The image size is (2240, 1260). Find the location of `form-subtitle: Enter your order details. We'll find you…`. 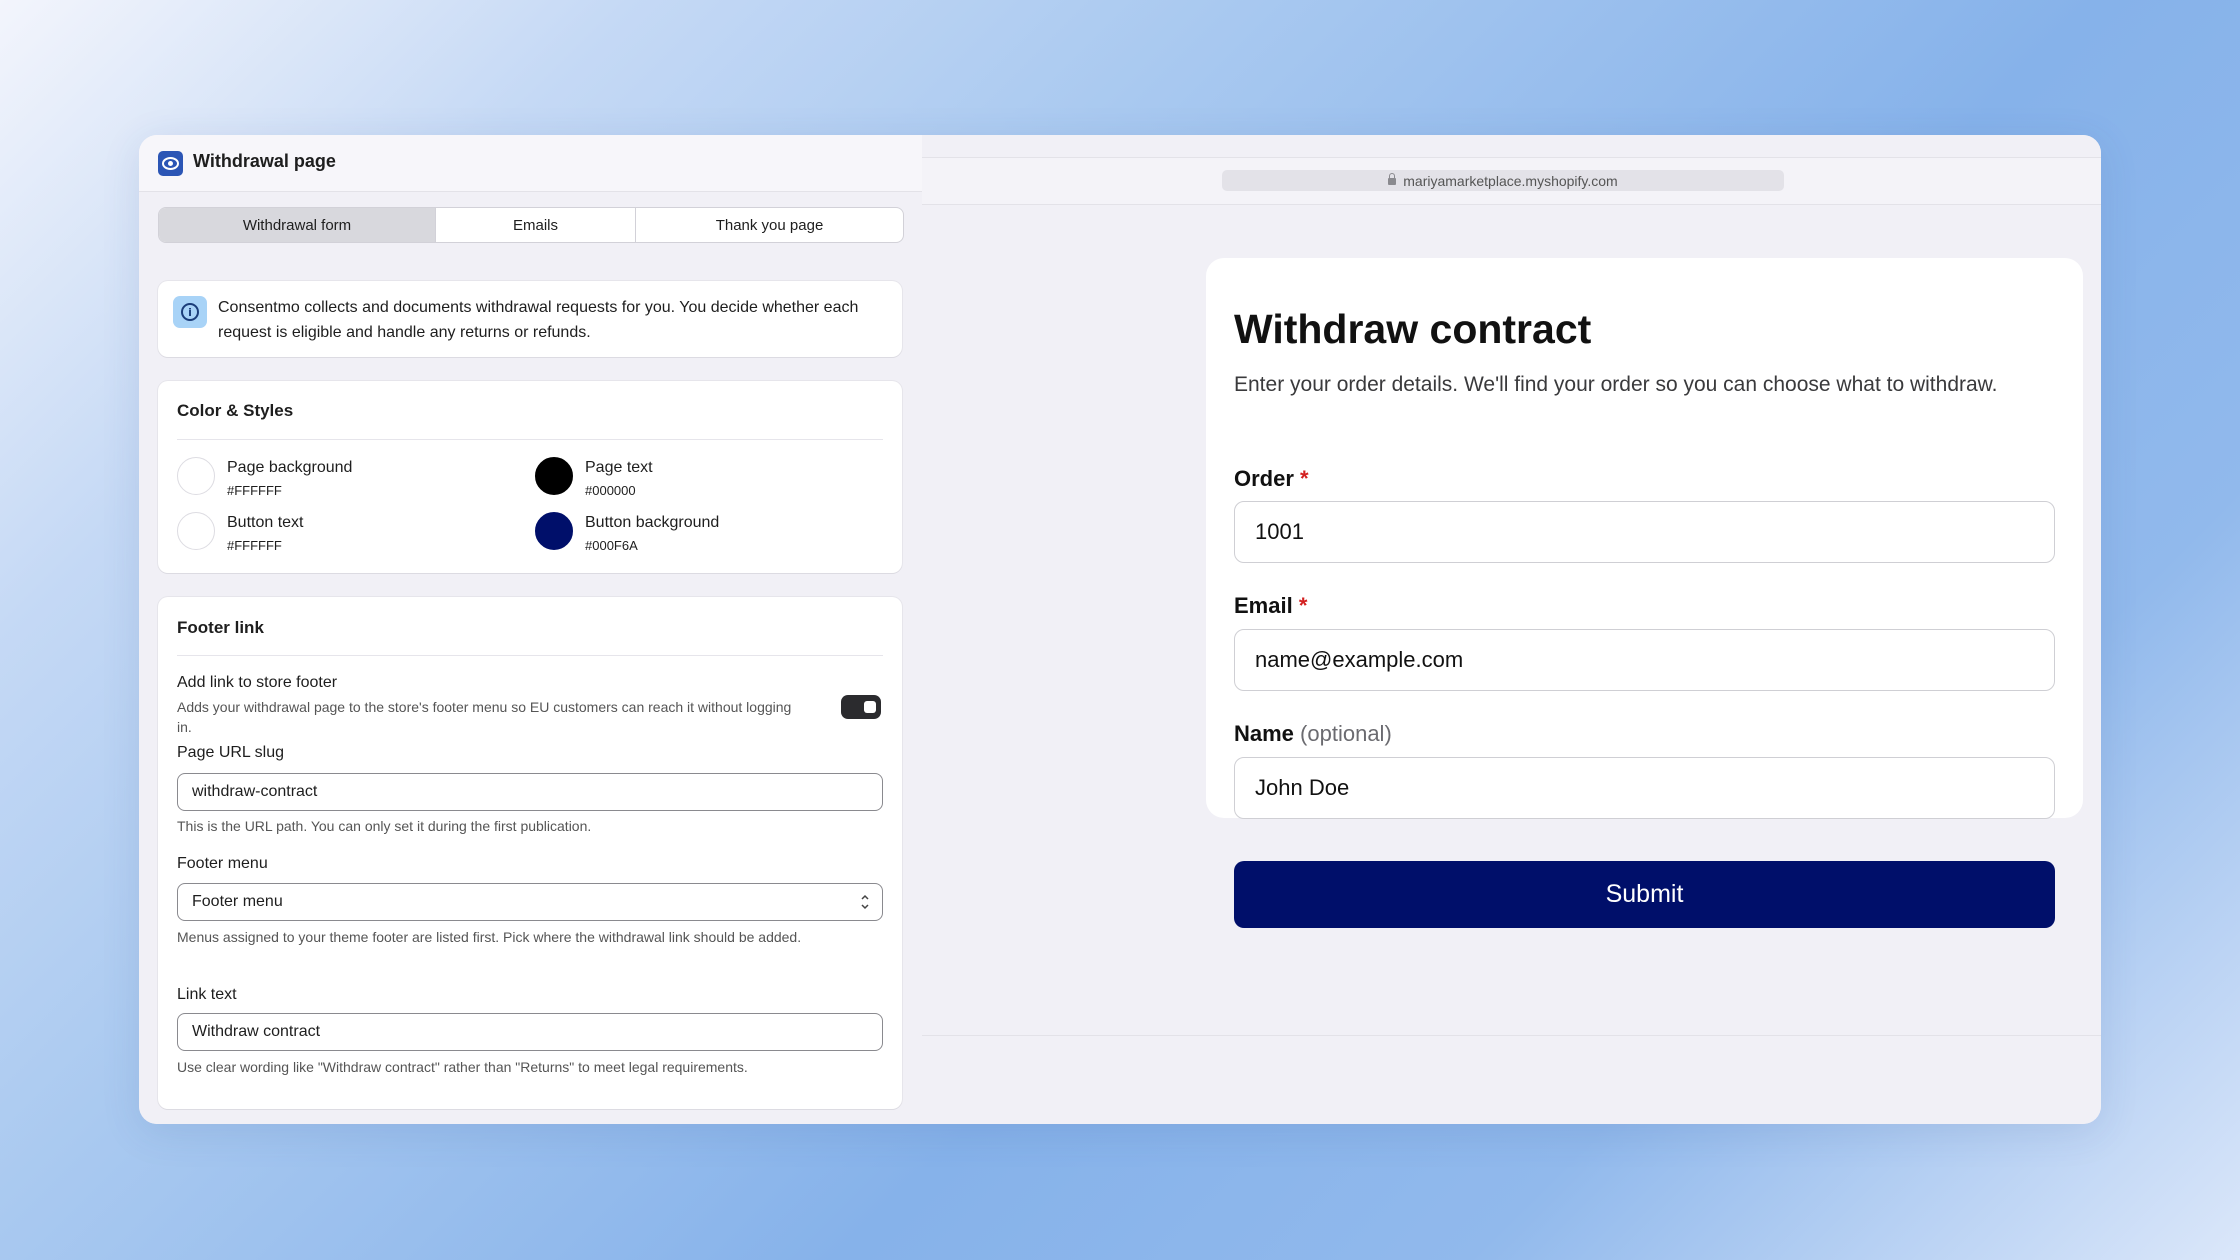

form-subtitle: Enter your order details. We'll find you… is located at coordinates (1616, 384).